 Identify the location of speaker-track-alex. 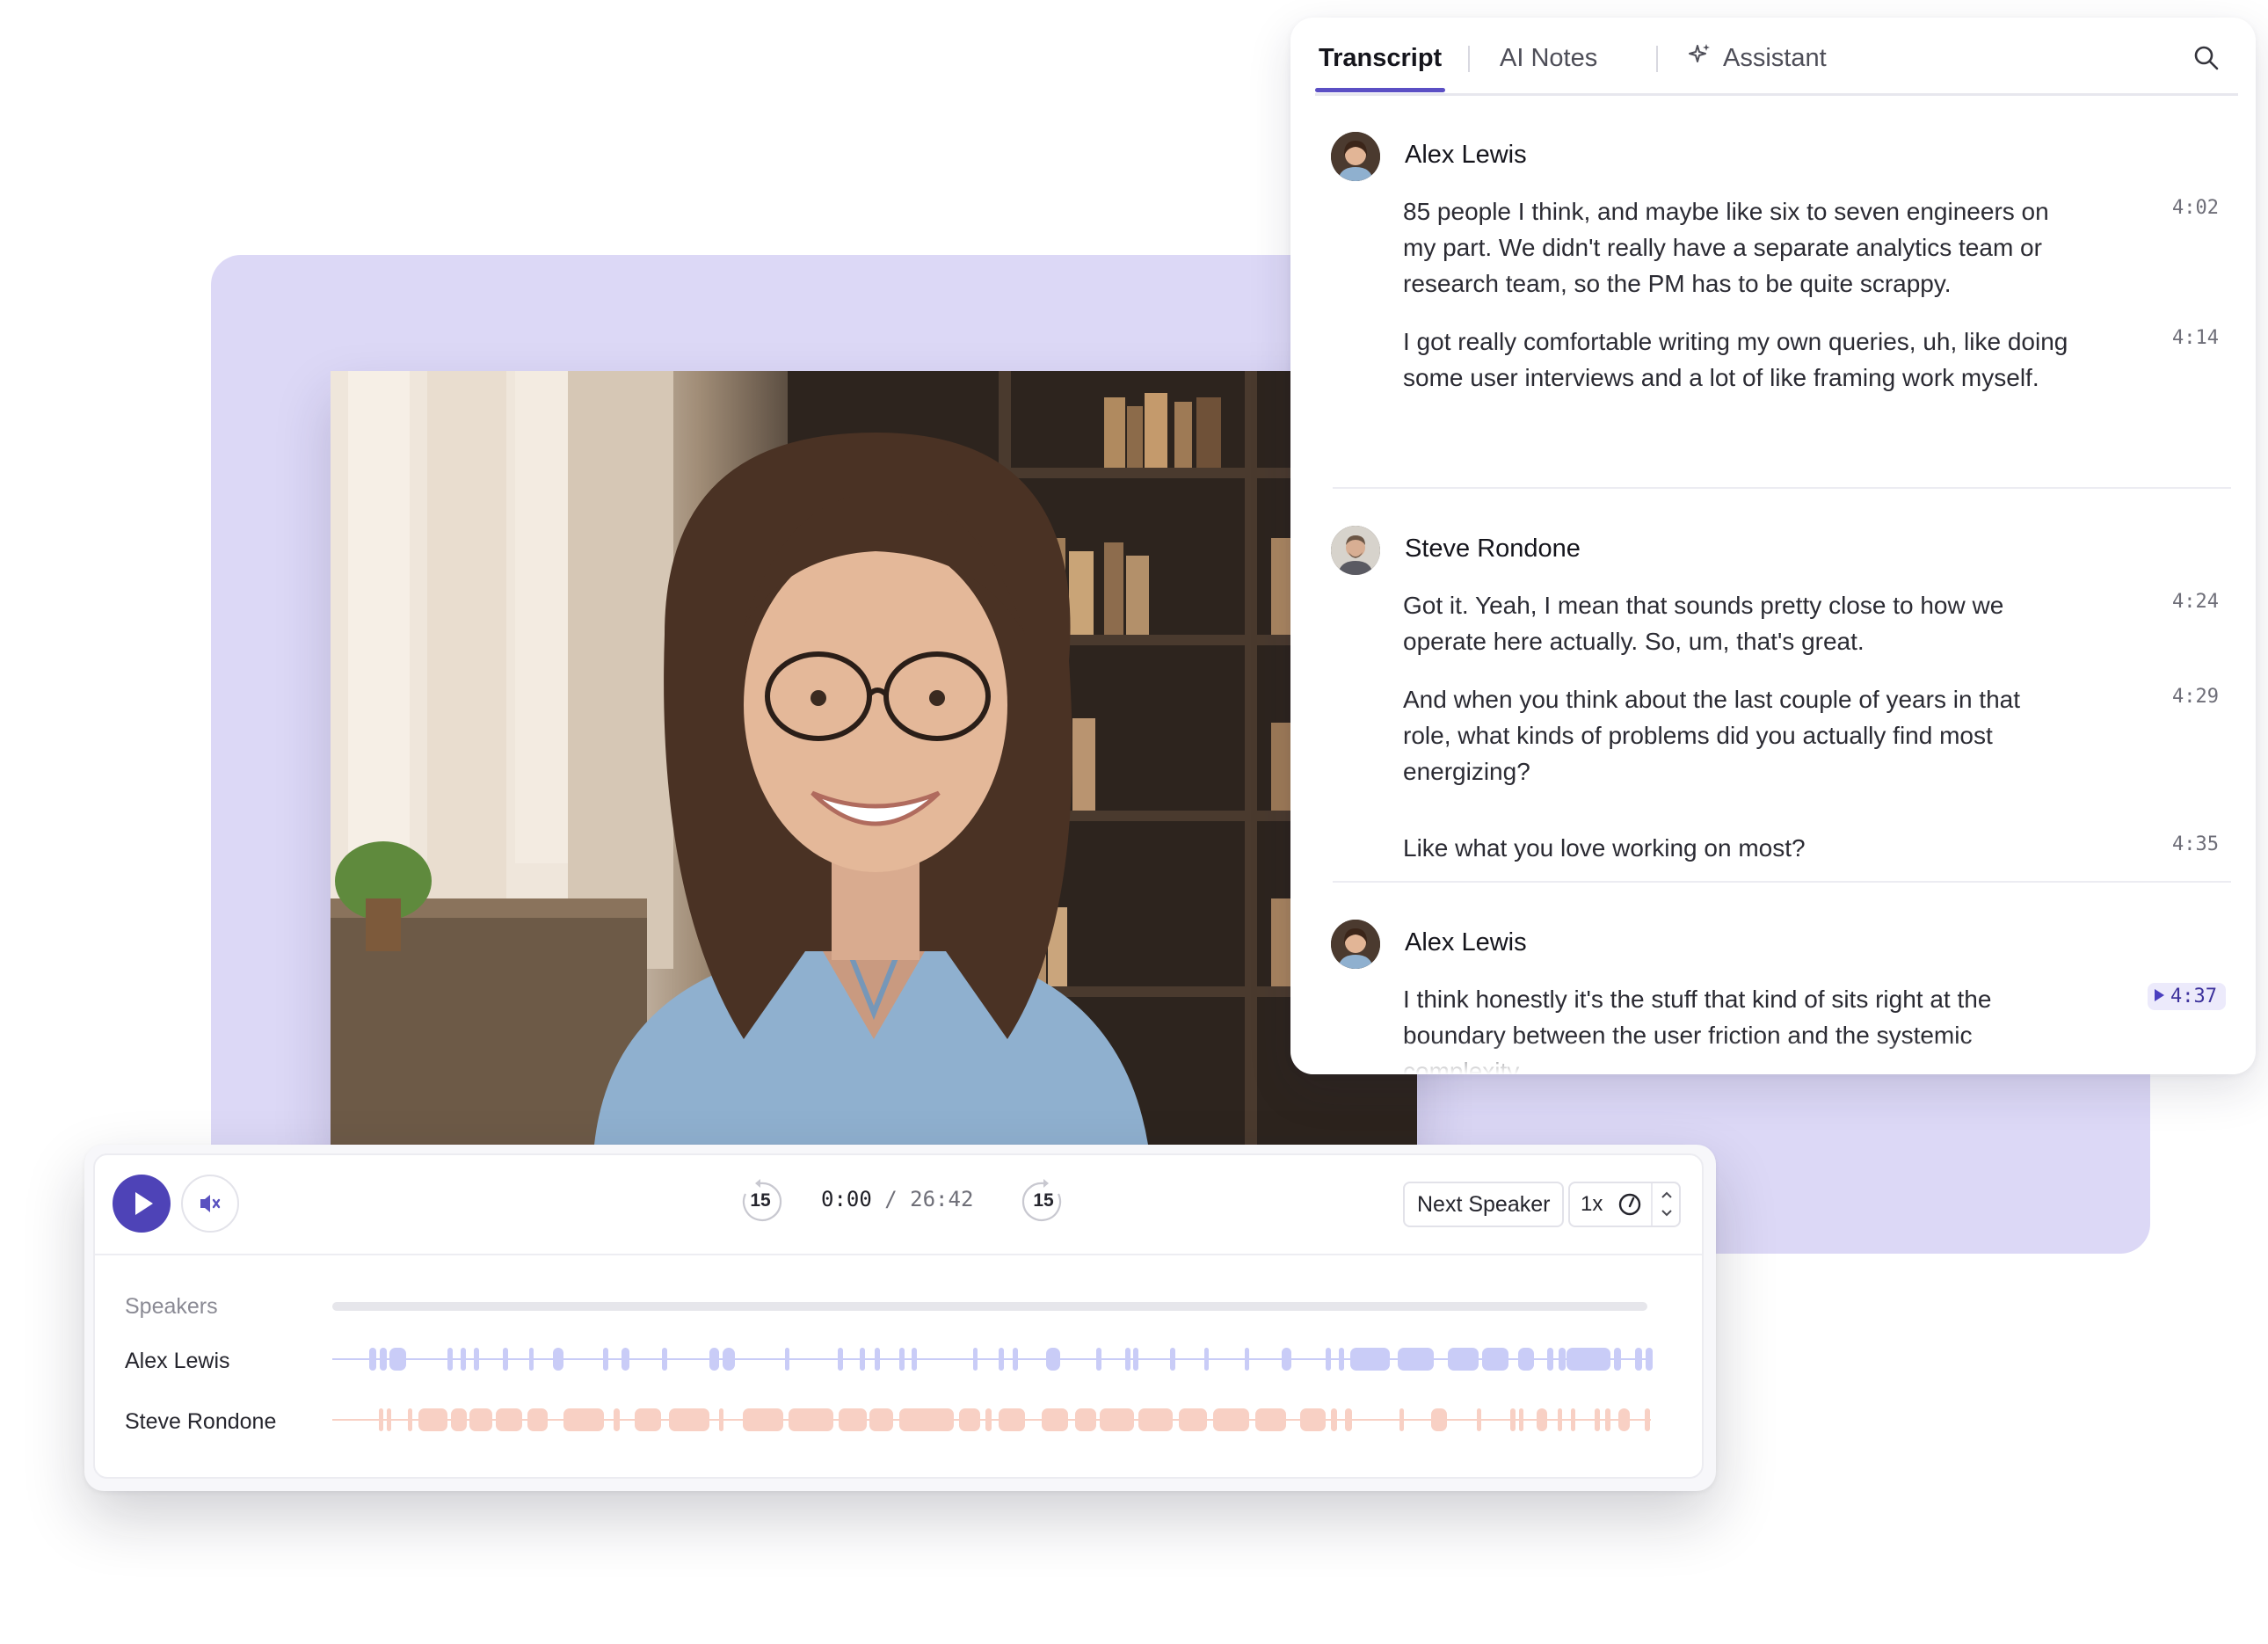
(993, 1359).